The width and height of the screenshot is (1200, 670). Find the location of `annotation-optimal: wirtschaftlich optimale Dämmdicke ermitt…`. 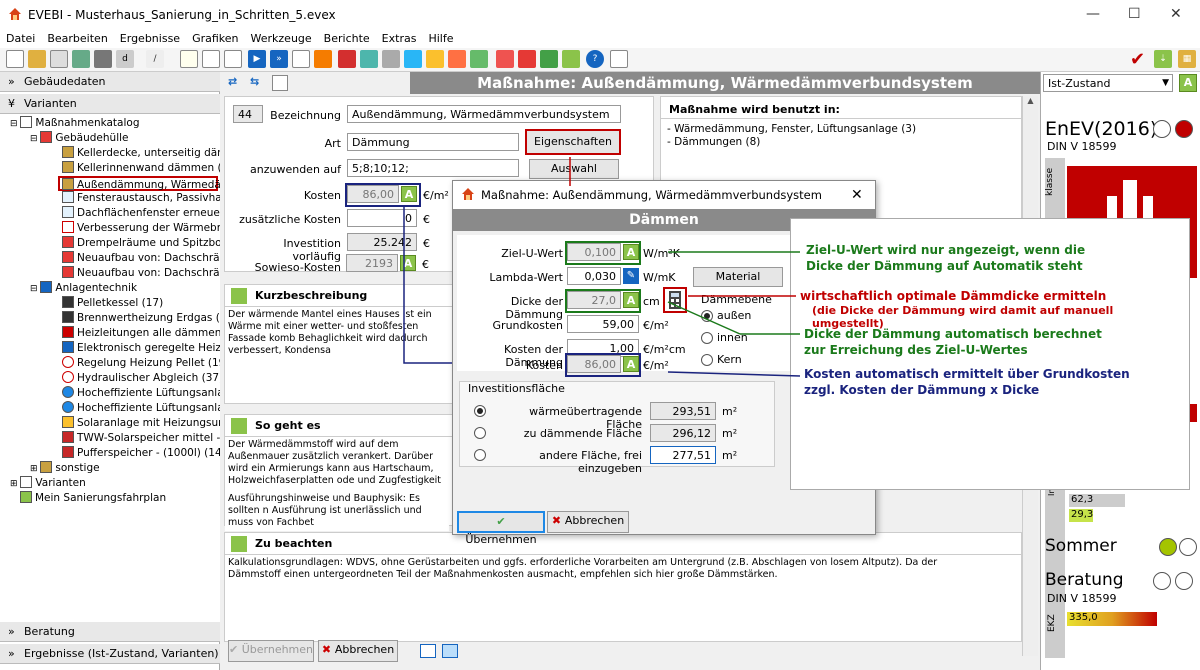

annotation-optimal: wirtschaftlich optimale Dämmdicke ermitt… is located at coordinates (953, 296).